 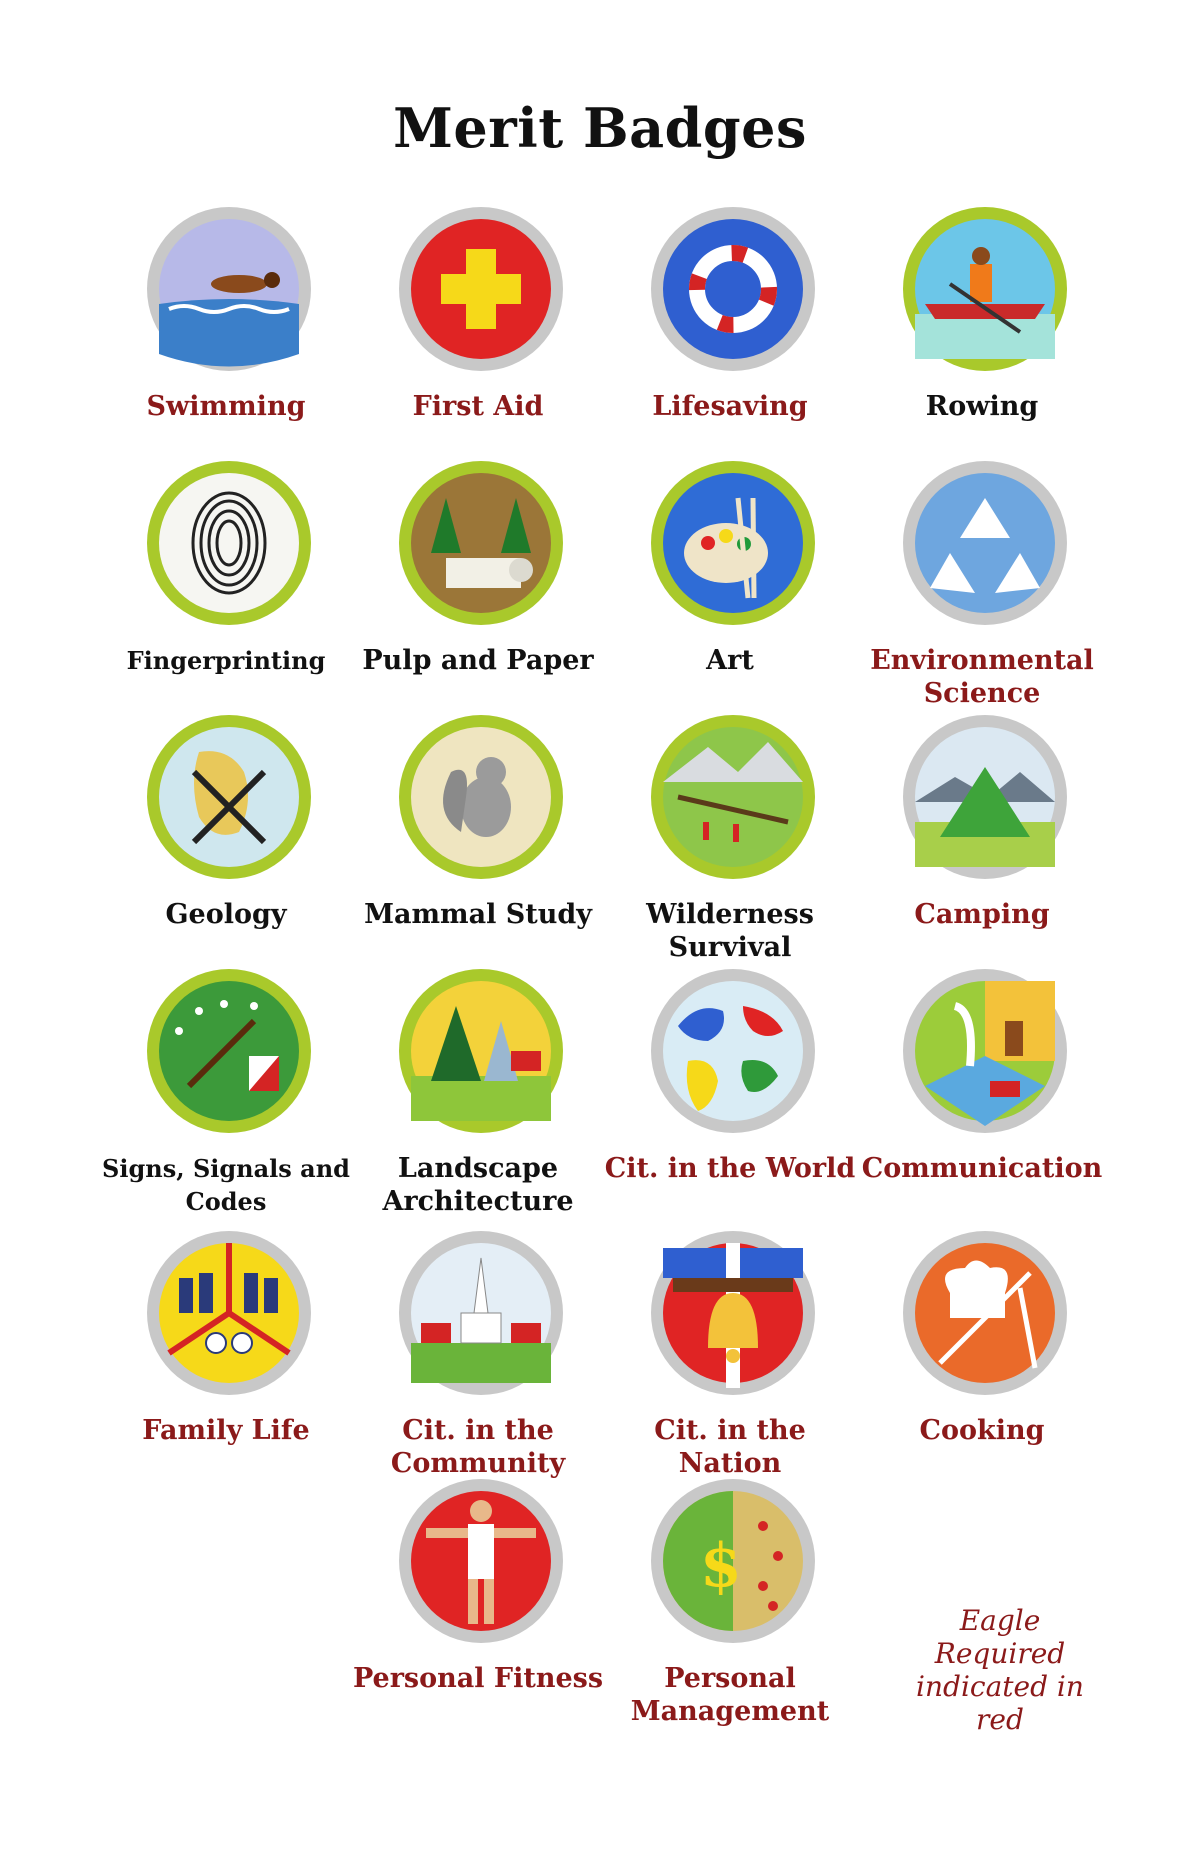 What do you see at coordinates (478, 660) in the screenshot?
I see `badge-label: Pulp and Paper` at bounding box center [478, 660].